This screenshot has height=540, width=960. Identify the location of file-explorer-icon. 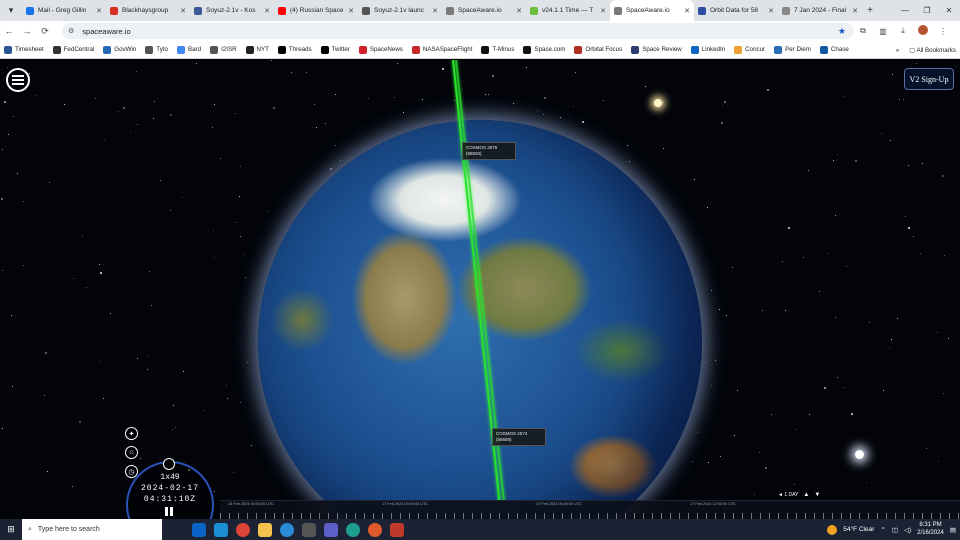
(265, 529).